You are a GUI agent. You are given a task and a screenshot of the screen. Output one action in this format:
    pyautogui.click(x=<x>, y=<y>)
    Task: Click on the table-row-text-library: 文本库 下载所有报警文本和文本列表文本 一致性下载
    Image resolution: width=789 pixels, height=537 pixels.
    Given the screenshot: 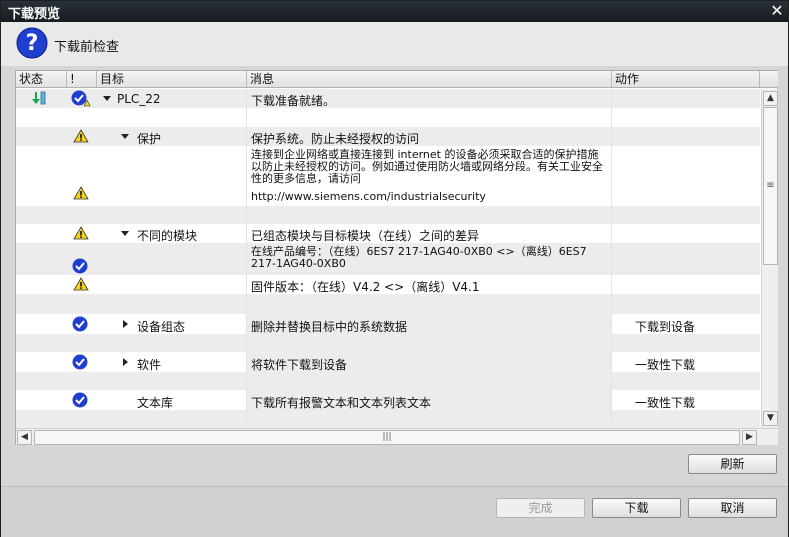 What is the action you would take?
    pyautogui.click(x=388, y=400)
    